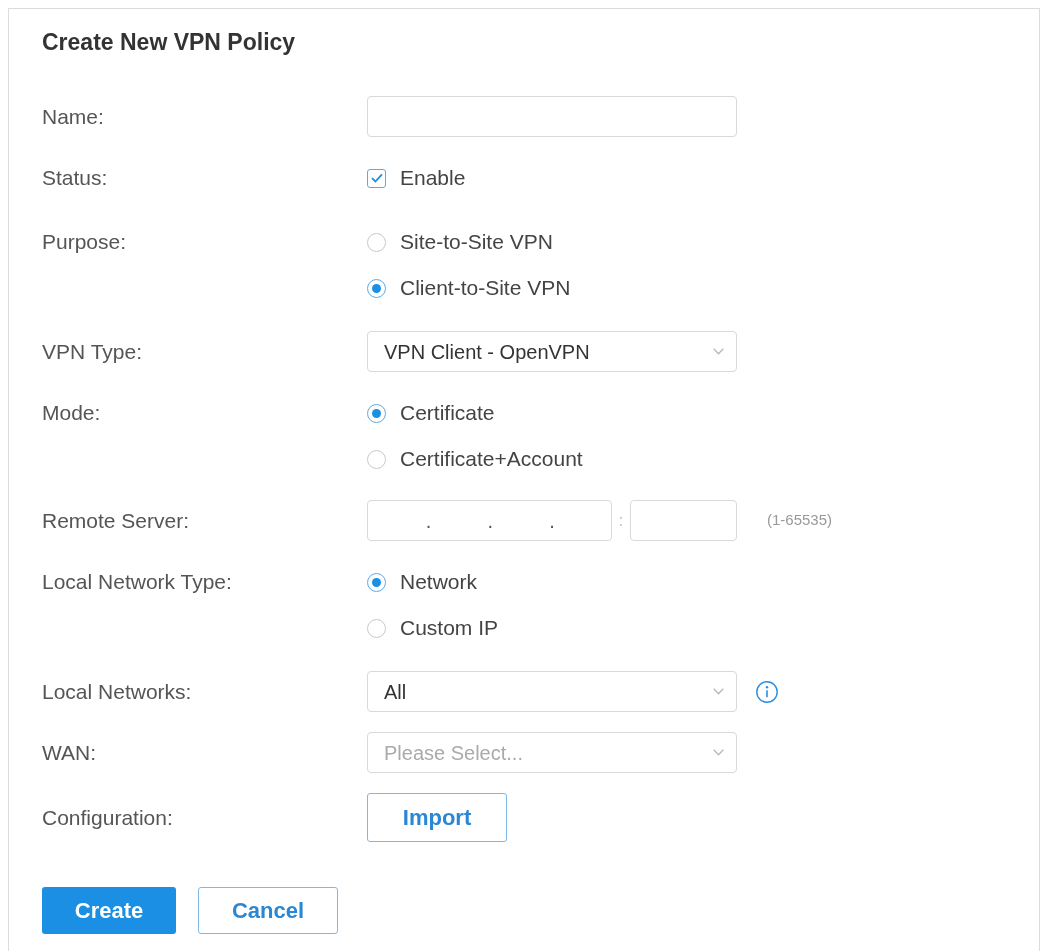 The width and height of the screenshot is (1049, 951). What do you see at coordinates (485, 288) in the screenshot?
I see `option-label: Client-to-Site VPN` at bounding box center [485, 288].